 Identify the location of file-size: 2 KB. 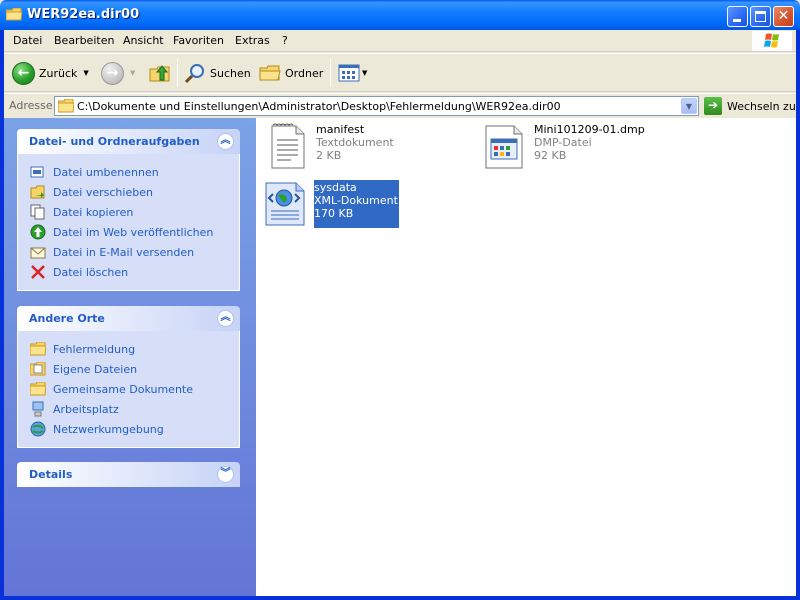
(329, 155).